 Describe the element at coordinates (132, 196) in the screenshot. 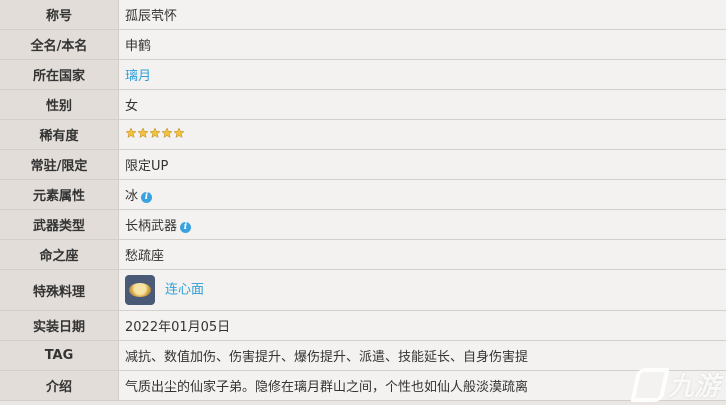

I see `element-value: 冰` at that location.